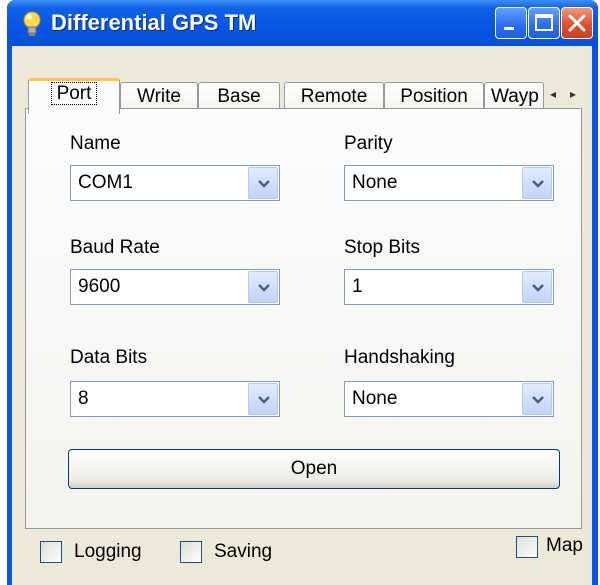 The width and height of the screenshot is (600, 585). Describe the element at coordinates (449, 183) in the screenshot. I see `parity-select: None` at that location.